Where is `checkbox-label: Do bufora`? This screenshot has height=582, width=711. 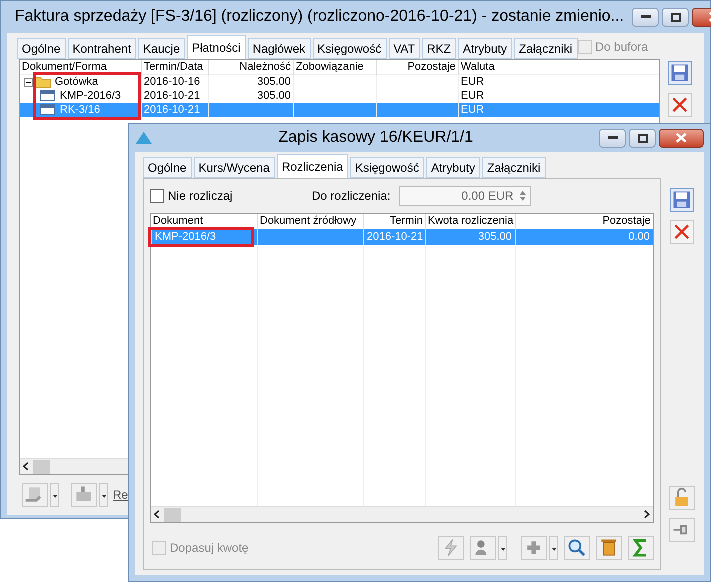
checkbox-label: Do bufora is located at coordinates (622, 47).